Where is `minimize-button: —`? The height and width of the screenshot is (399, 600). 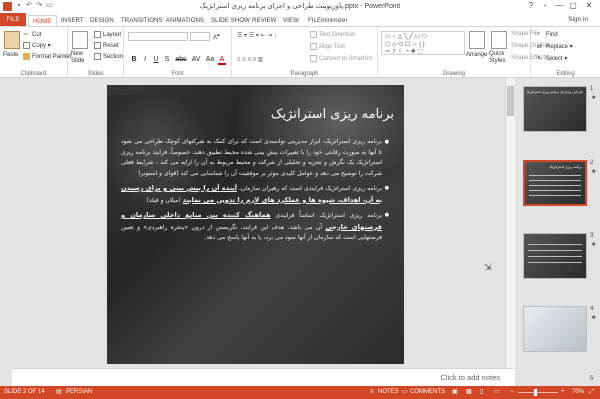 minimize-button: — is located at coordinates (559, 6).